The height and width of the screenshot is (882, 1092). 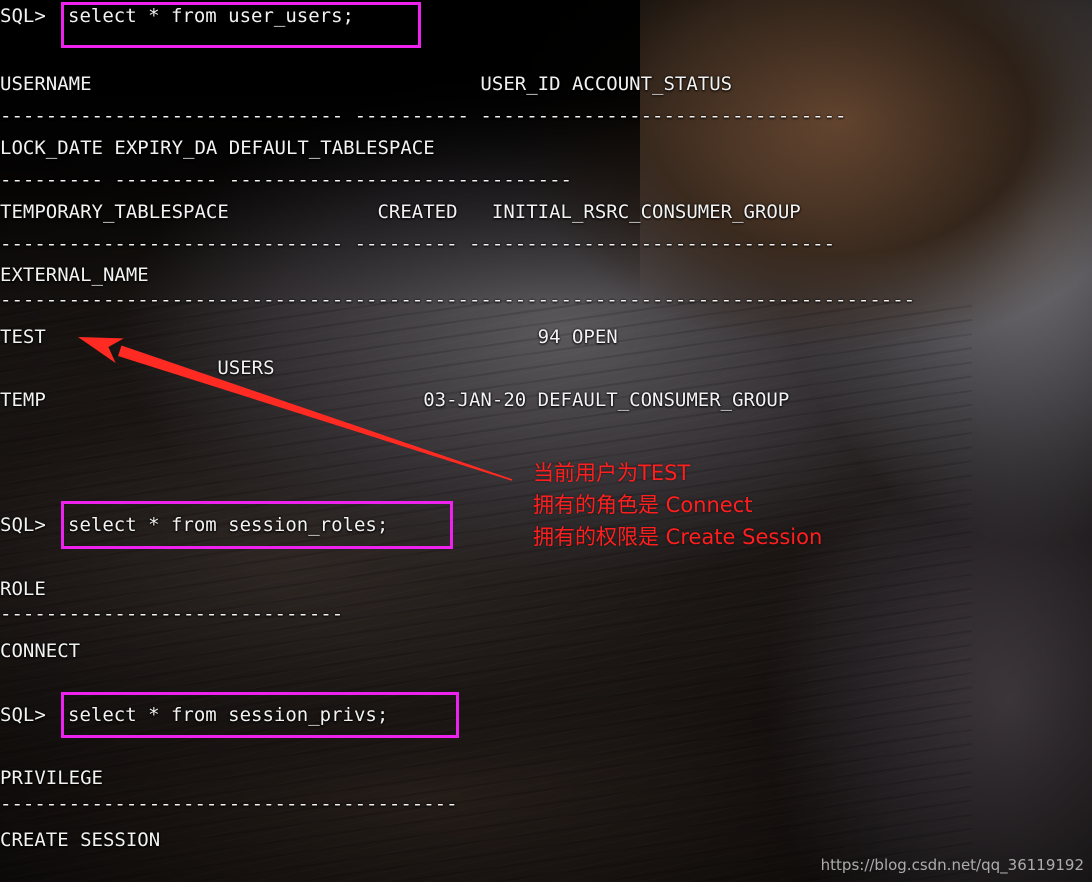 I want to click on terminal-line-cmd2-prompt: SQL>, so click(x=29, y=525).